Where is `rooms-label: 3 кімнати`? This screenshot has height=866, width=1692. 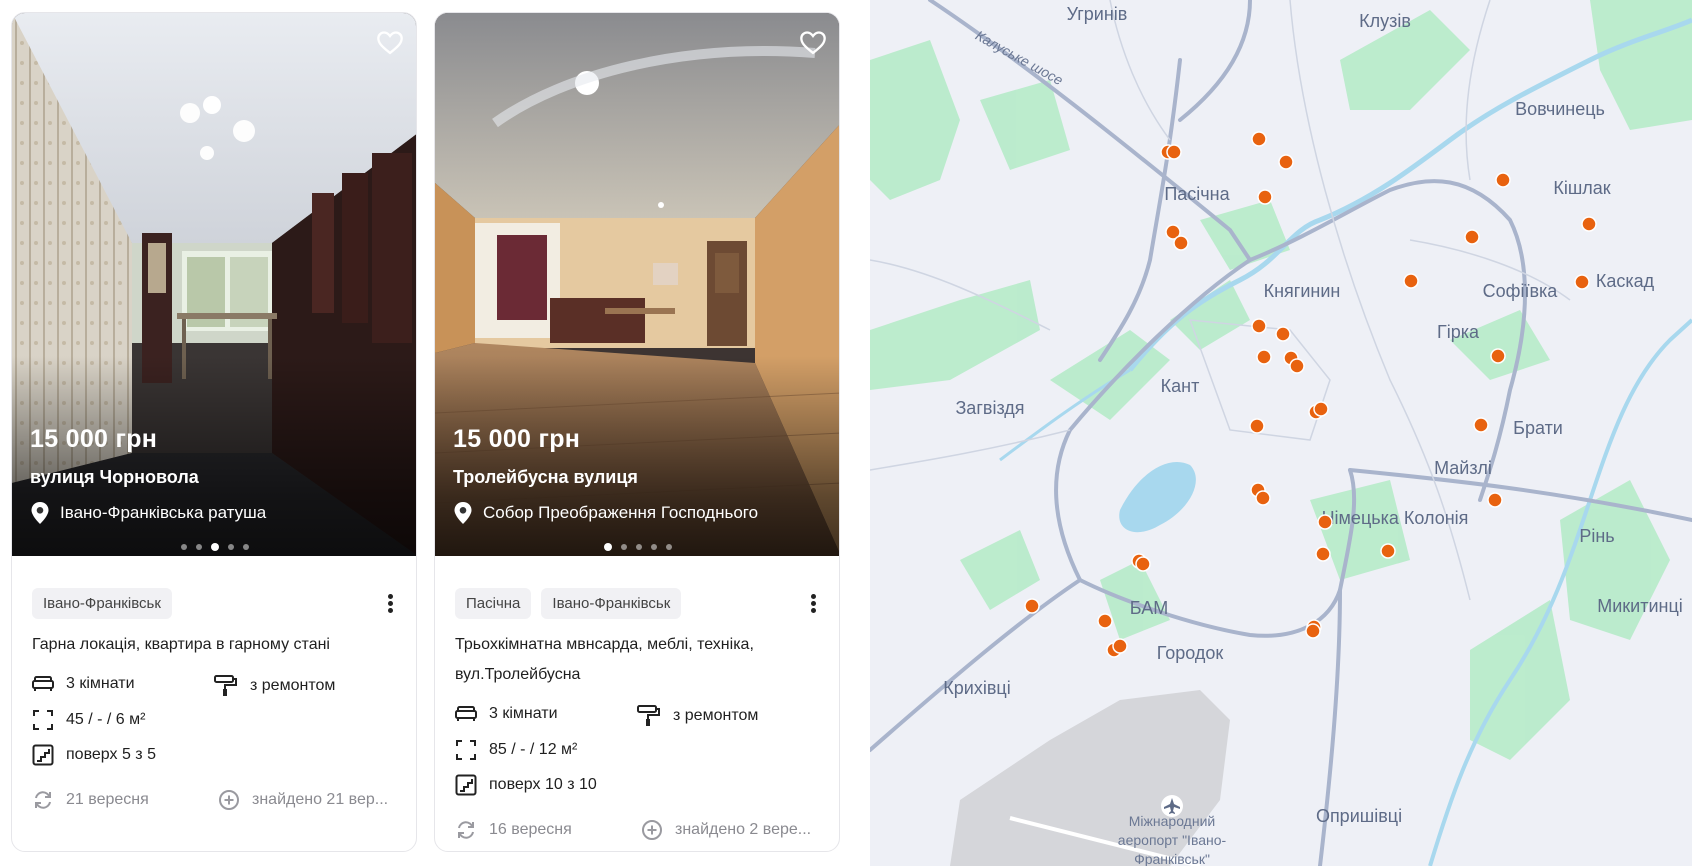 rooms-label: 3 кімнати is located at coordinates (523, 713).